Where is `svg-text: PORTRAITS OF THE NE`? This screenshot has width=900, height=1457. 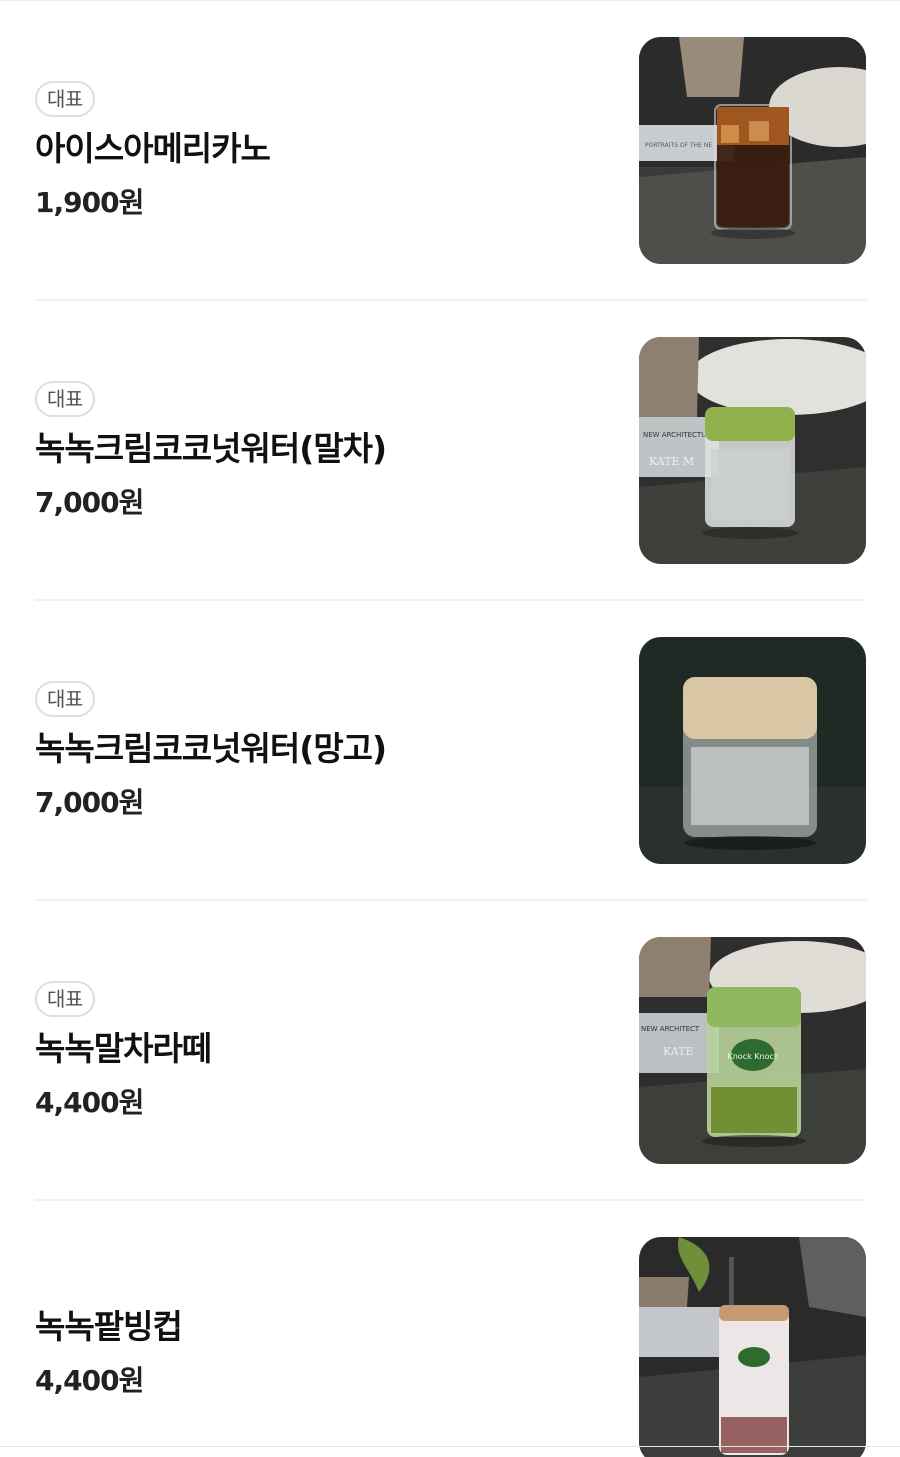
svg-text: PORTRAITS OF THE NE is located at coordinates (678, 145).